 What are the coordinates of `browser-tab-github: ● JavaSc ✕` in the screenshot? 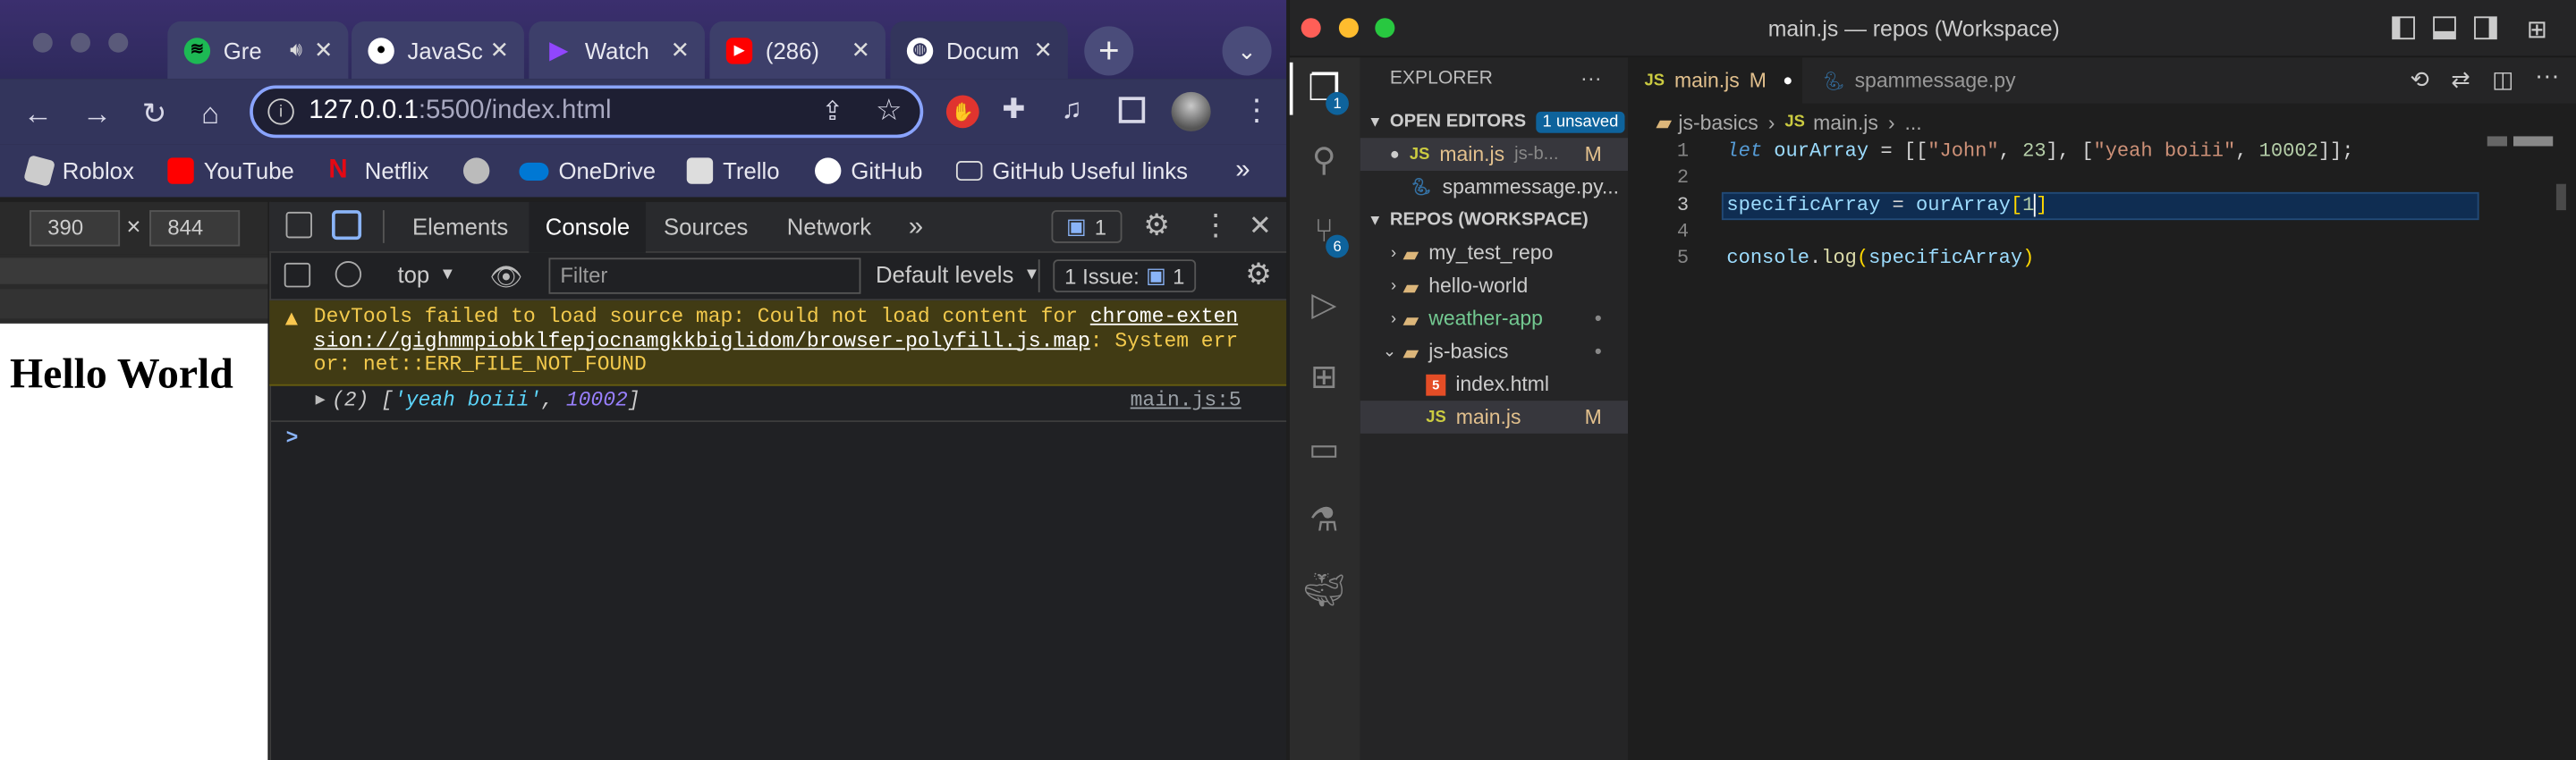 It's located at (438, 51).